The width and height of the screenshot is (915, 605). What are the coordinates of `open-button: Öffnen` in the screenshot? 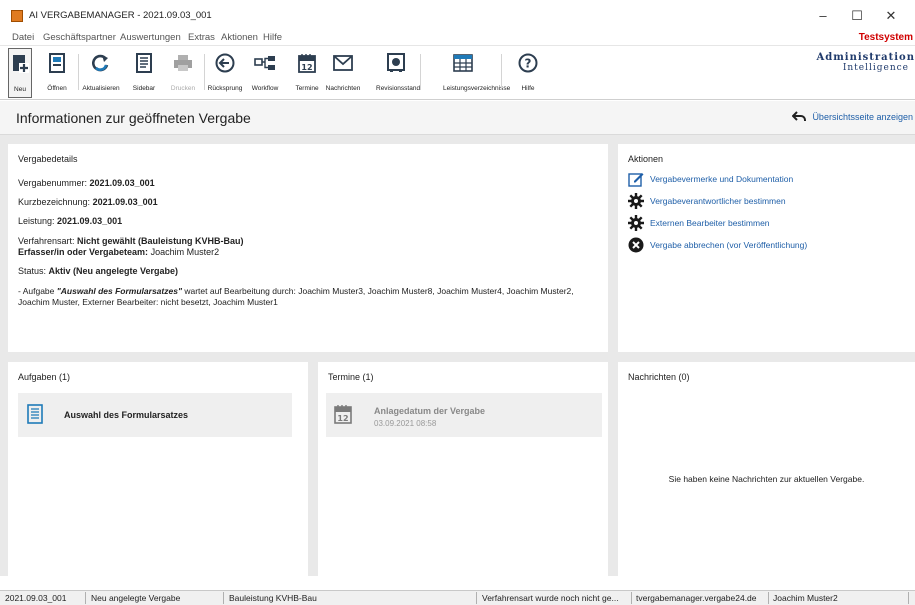 It's located at (57, 73).